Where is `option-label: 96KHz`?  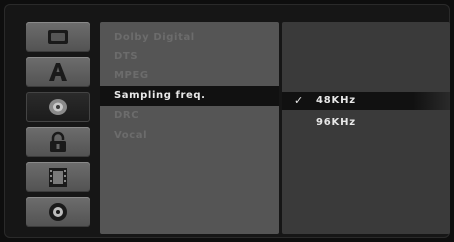
option-label: 96KHz is located at coordinates (336, 122).